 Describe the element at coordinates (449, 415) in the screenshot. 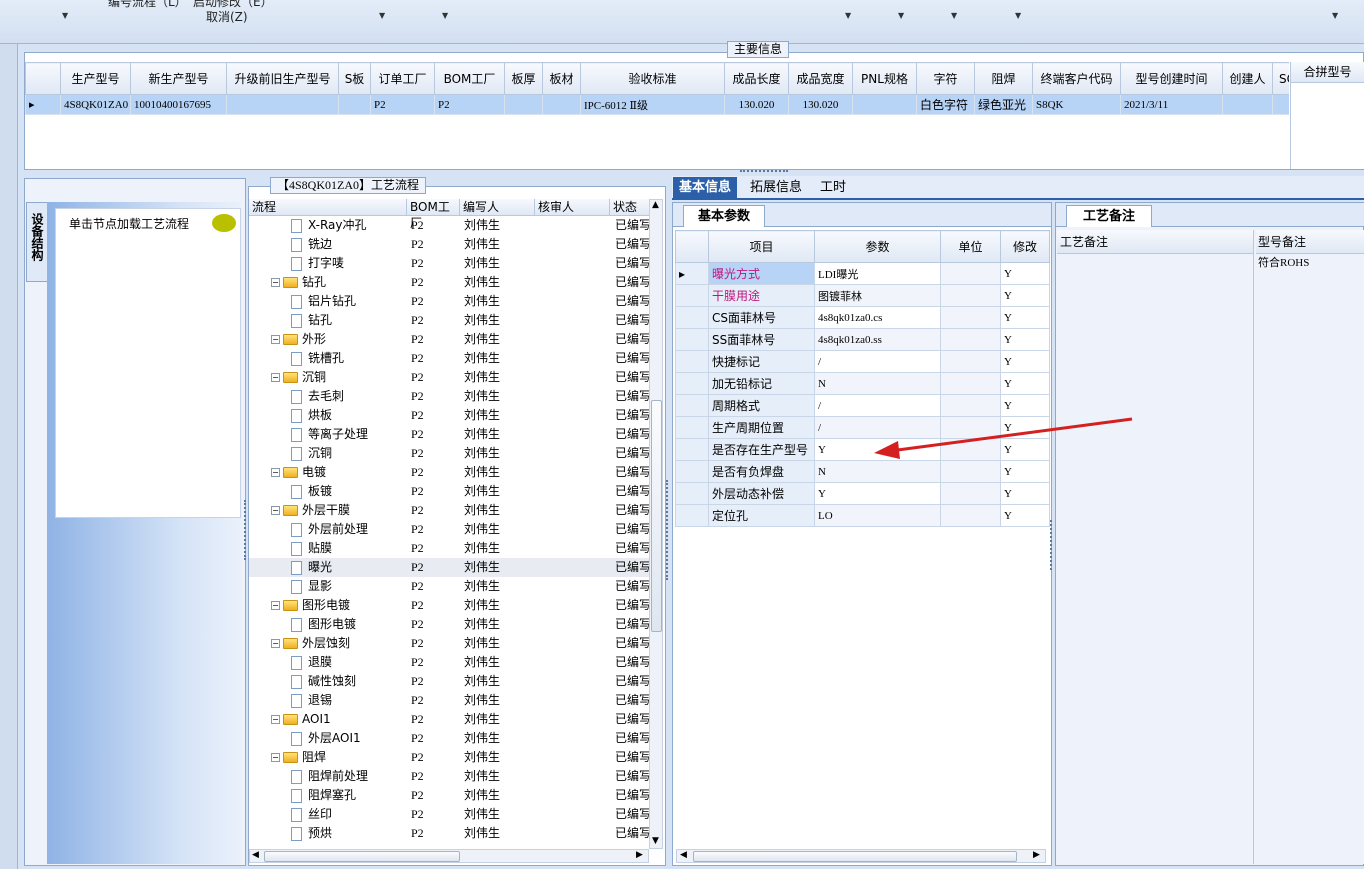

I see `process-tree-row: 烘板 P2 刘伟生 已编写` at that location.